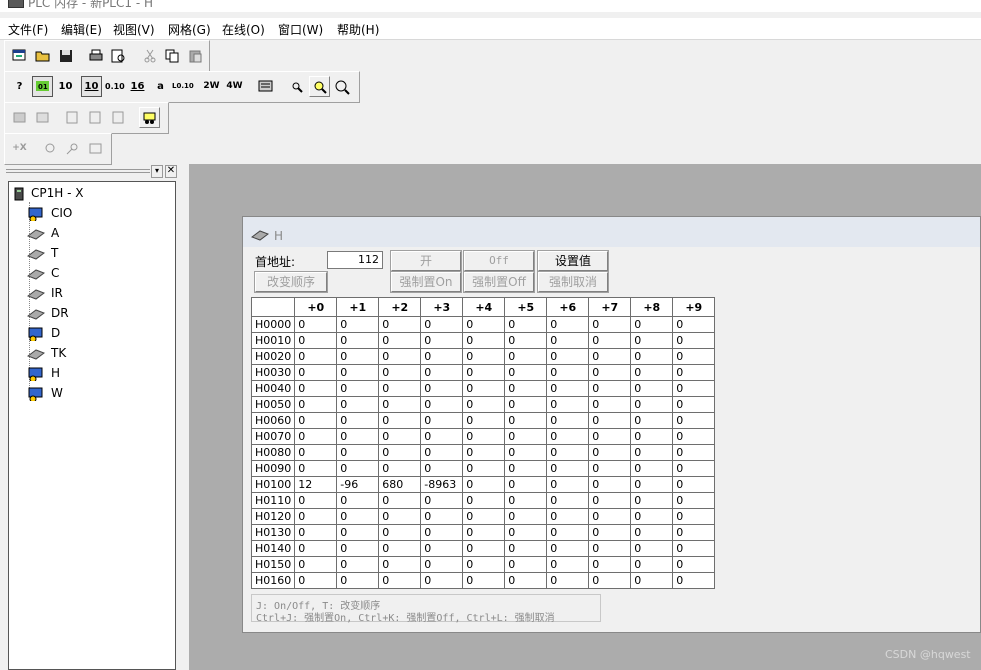 The height and width of the screenshot is (670, 981). What do you see at coordinates (134, 29) in the screenshot?
I see `menu-view: 视图(V)` at bounding box center [134, 29].